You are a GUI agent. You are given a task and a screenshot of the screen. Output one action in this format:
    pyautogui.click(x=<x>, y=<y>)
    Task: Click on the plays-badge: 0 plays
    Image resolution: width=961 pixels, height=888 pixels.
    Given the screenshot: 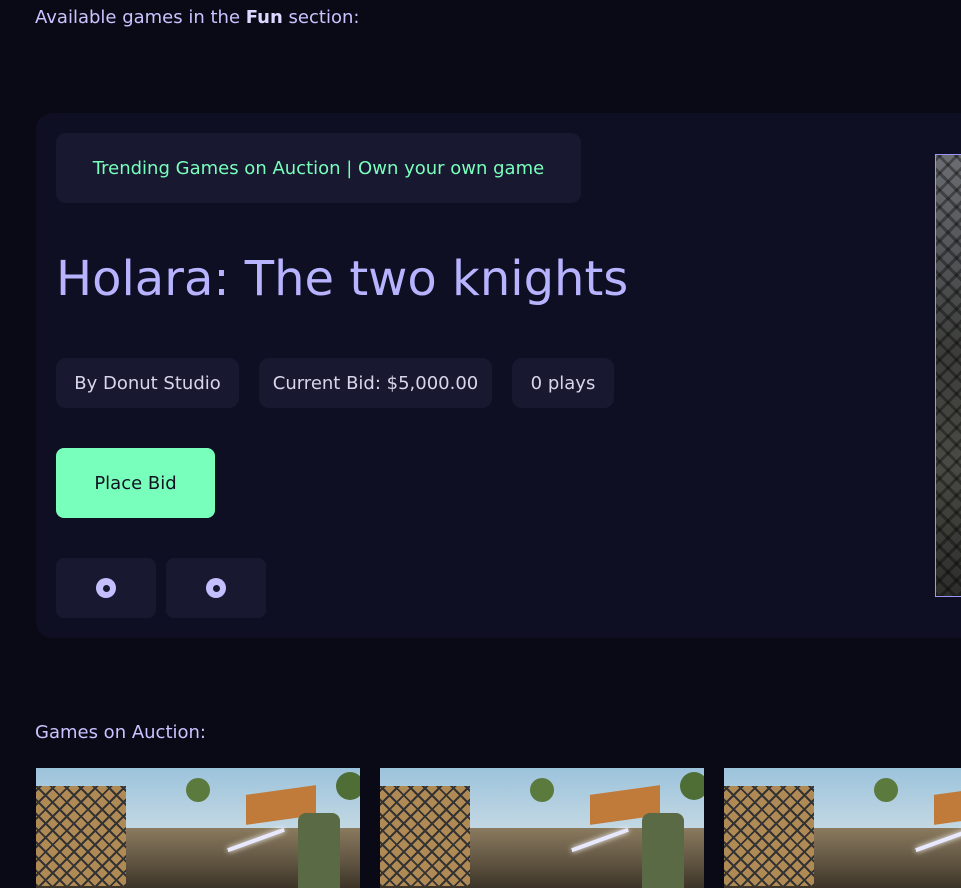 What is the action you would take?
    pyautogui.click(x=563, y=383)
    